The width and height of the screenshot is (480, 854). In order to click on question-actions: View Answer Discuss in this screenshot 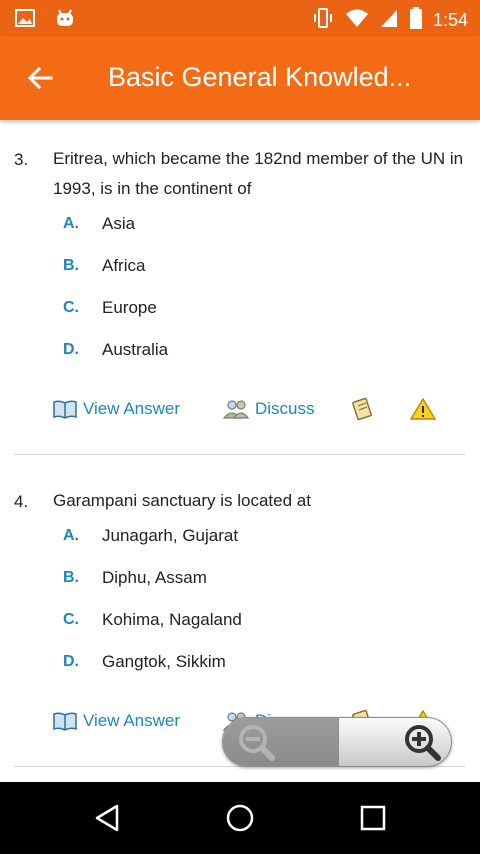, I will do `click(252, 409)`.